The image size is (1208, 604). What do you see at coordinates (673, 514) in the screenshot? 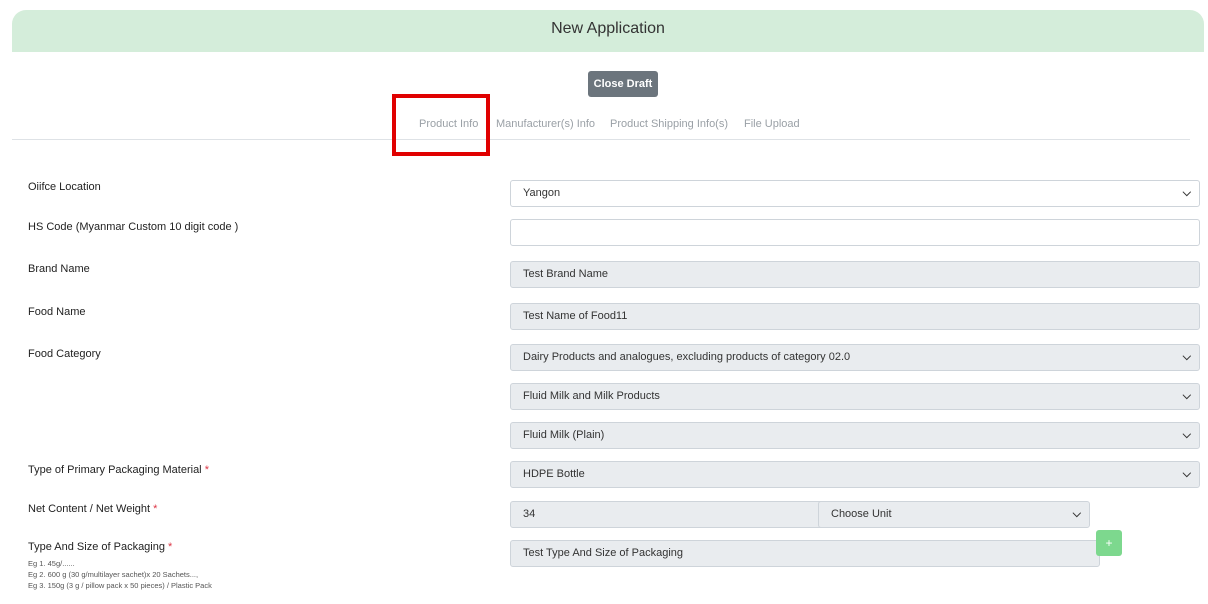
I see `net-content-input: 34` at bounding box center [673, 514].